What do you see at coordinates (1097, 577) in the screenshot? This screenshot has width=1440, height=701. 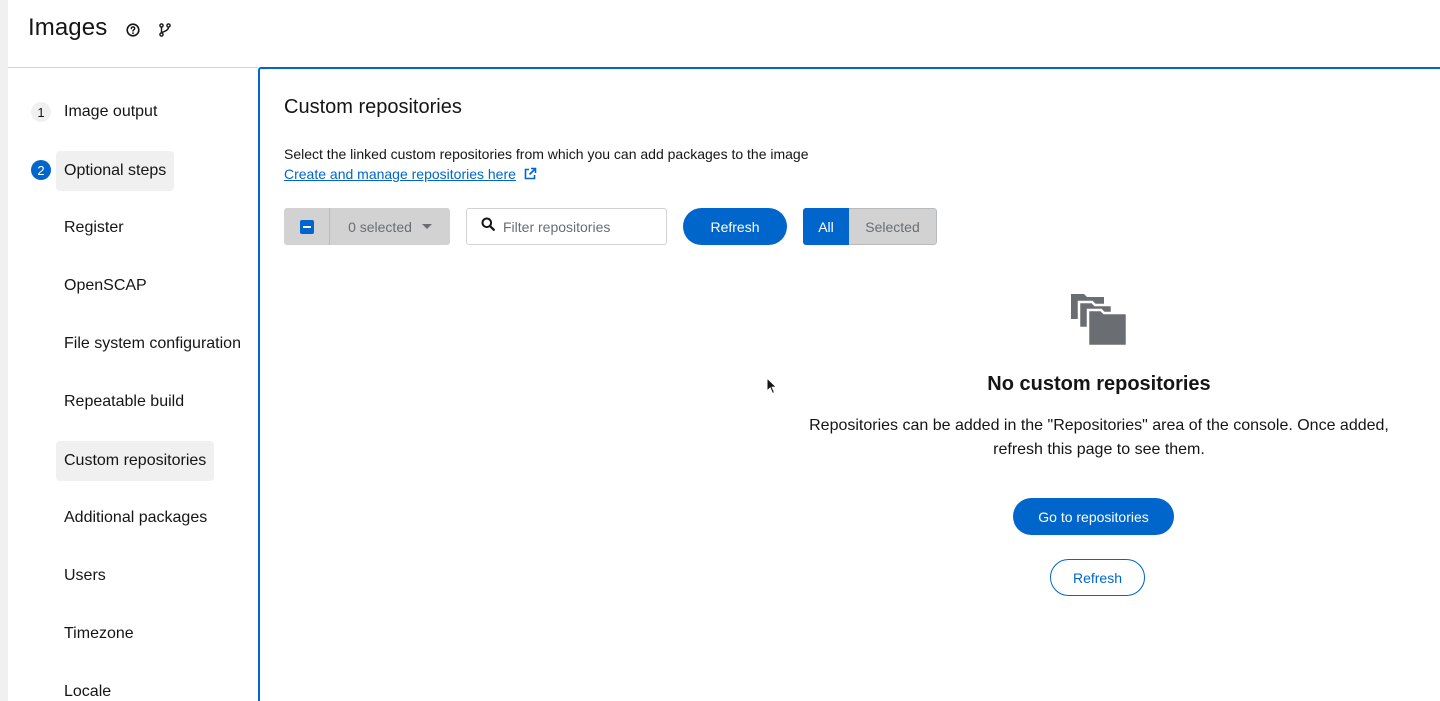 I see `empty-state-refresh-button: Refresh` at bounding box center [1097, 577].